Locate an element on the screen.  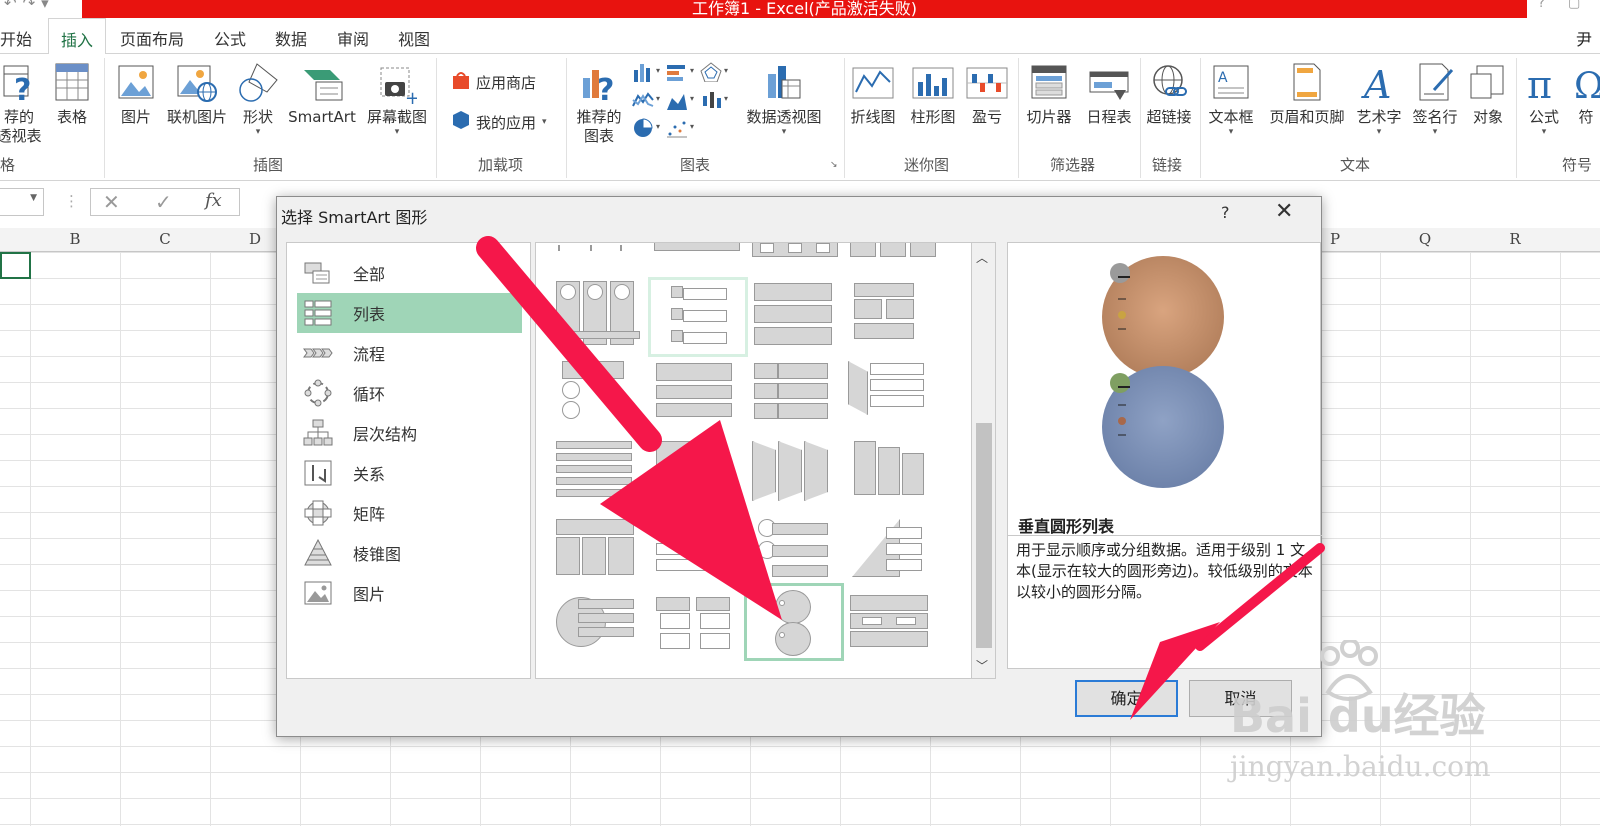
category-cycle: 循环 is located at coordinates (409, 393).